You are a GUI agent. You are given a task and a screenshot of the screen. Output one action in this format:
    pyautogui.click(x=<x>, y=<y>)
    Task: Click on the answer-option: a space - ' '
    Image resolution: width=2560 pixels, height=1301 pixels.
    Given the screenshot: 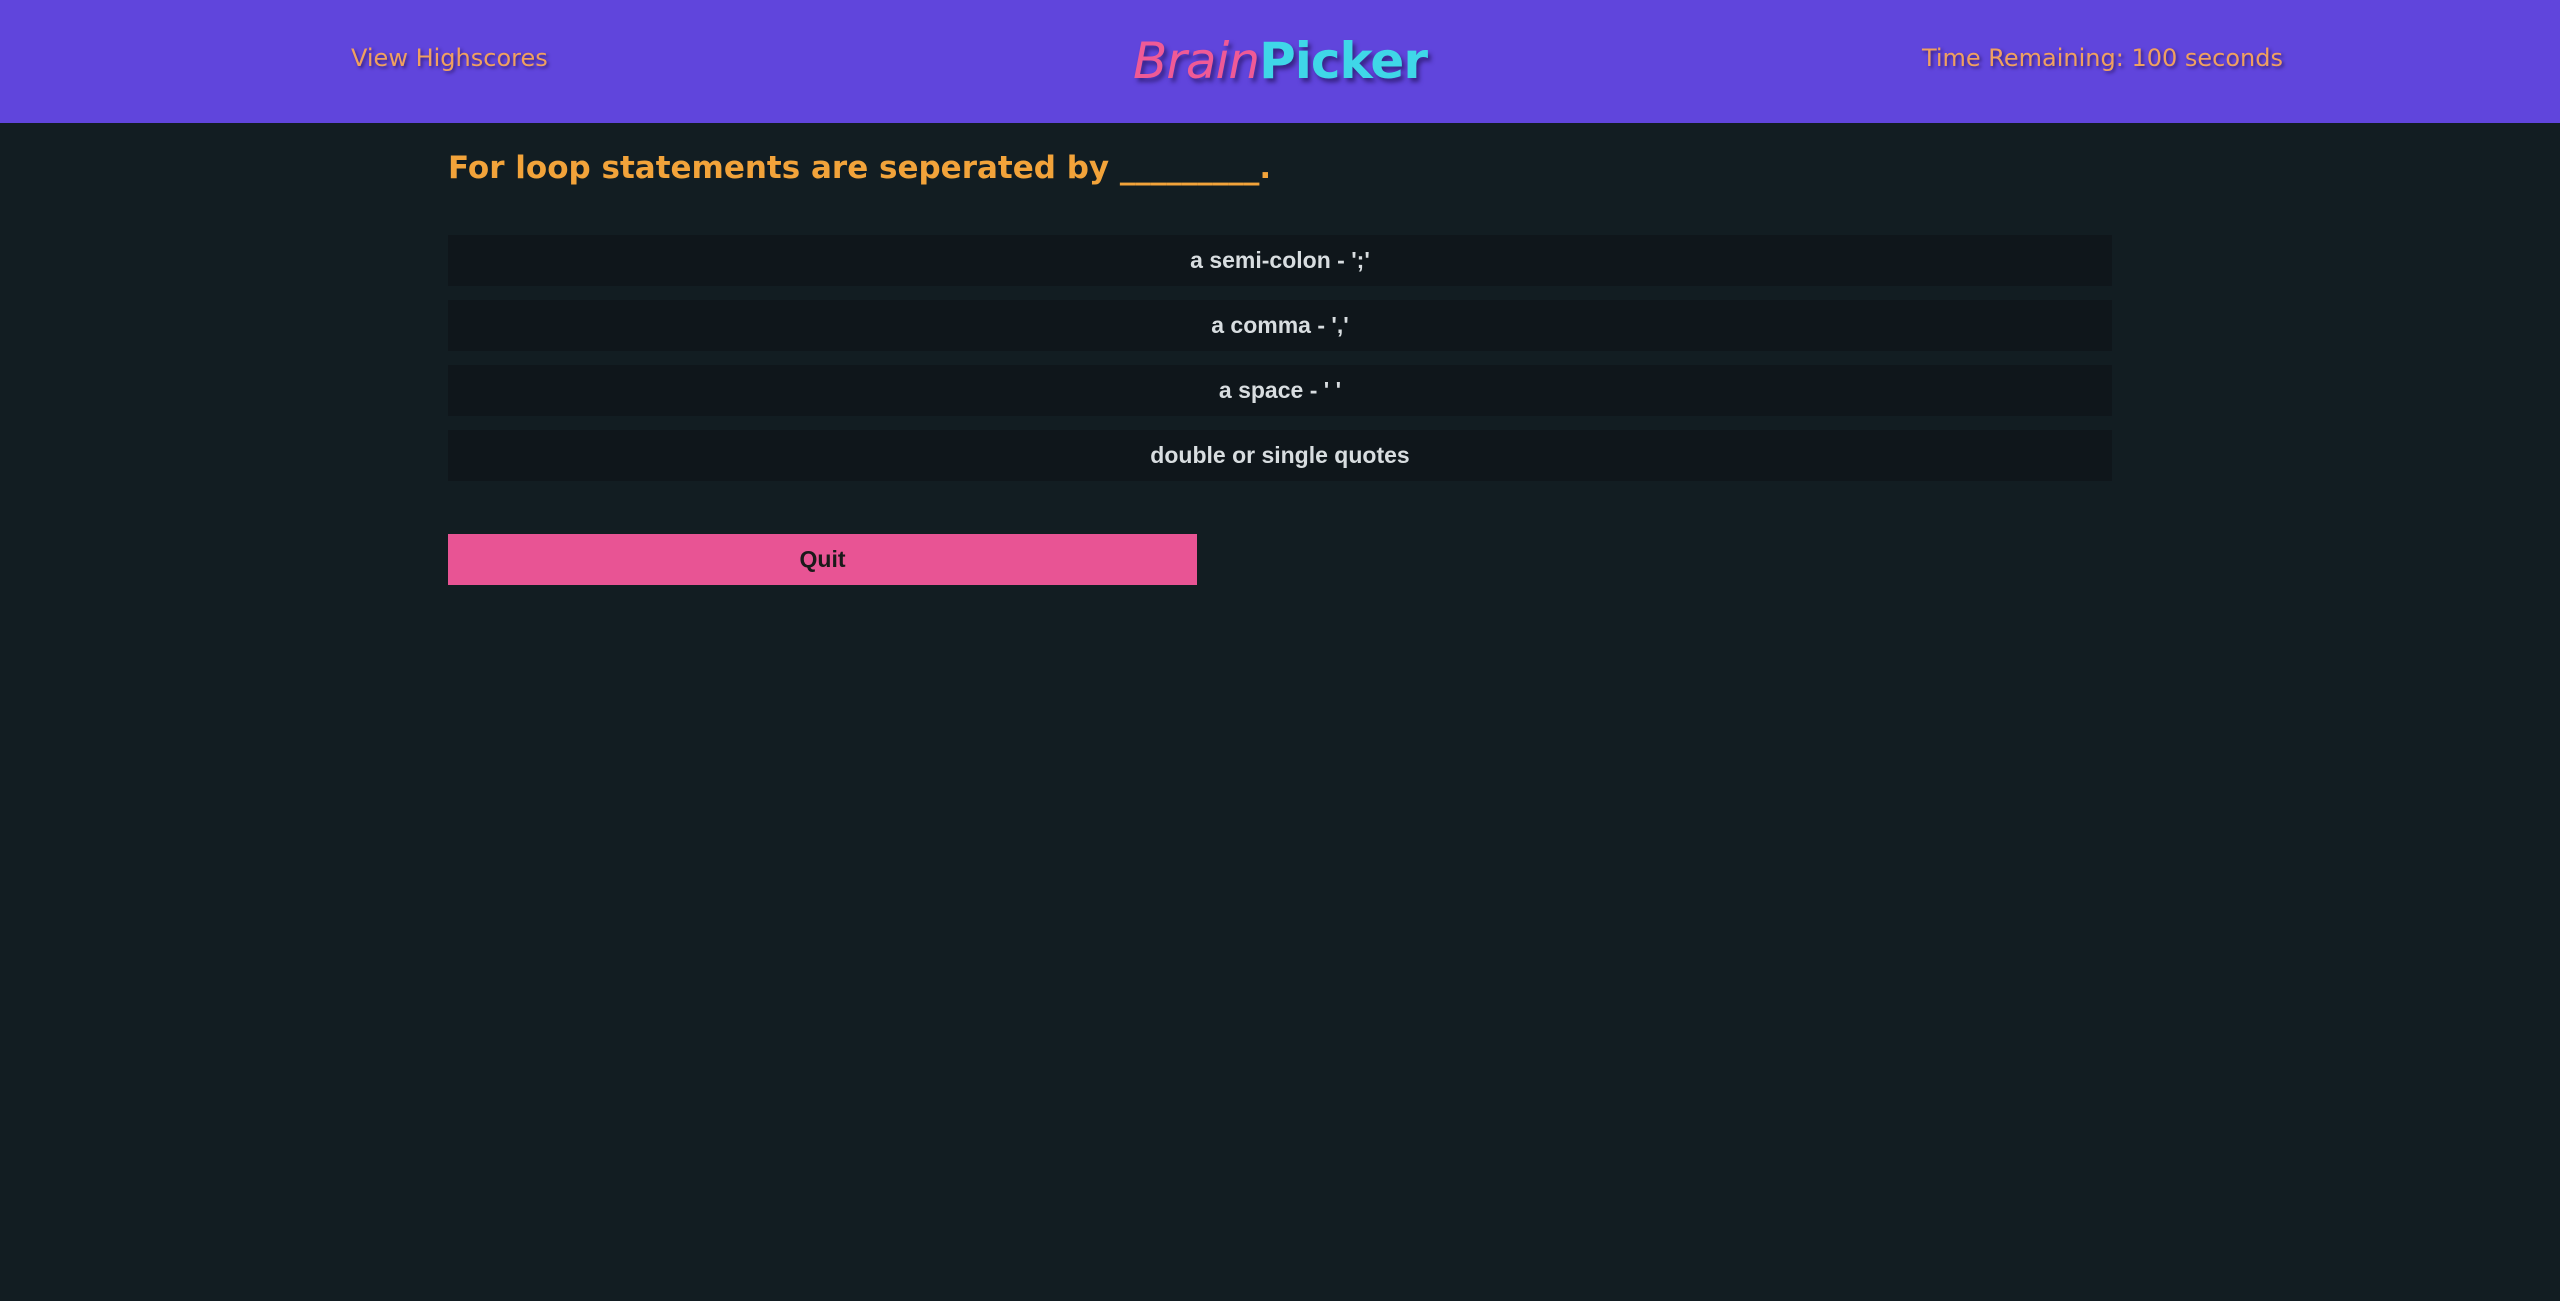 What is the action you would take?
    pyautogui.click(x=1280, y=390)
    